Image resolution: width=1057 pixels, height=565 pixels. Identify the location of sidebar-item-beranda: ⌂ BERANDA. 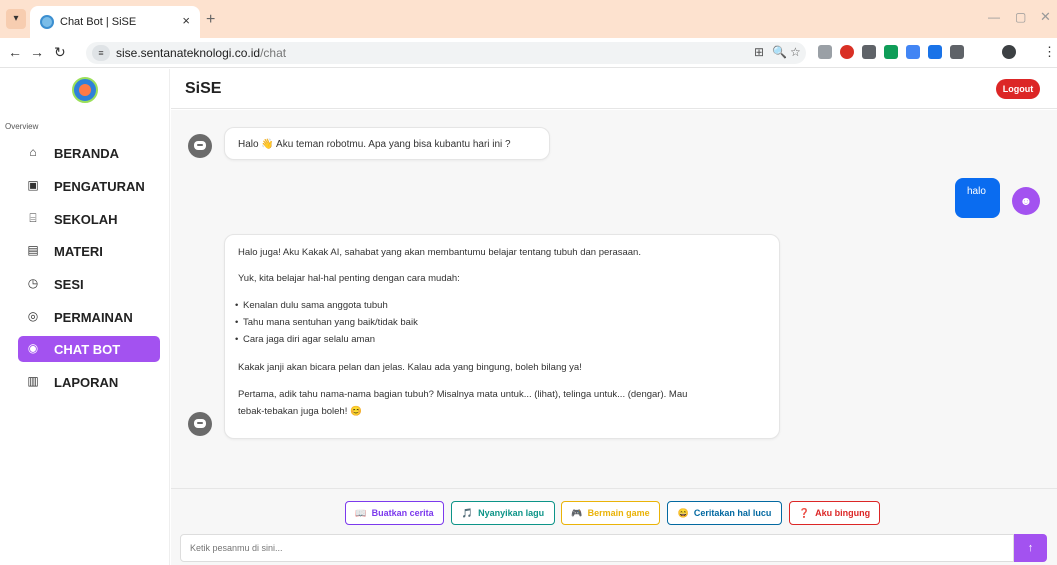
(89, 153).